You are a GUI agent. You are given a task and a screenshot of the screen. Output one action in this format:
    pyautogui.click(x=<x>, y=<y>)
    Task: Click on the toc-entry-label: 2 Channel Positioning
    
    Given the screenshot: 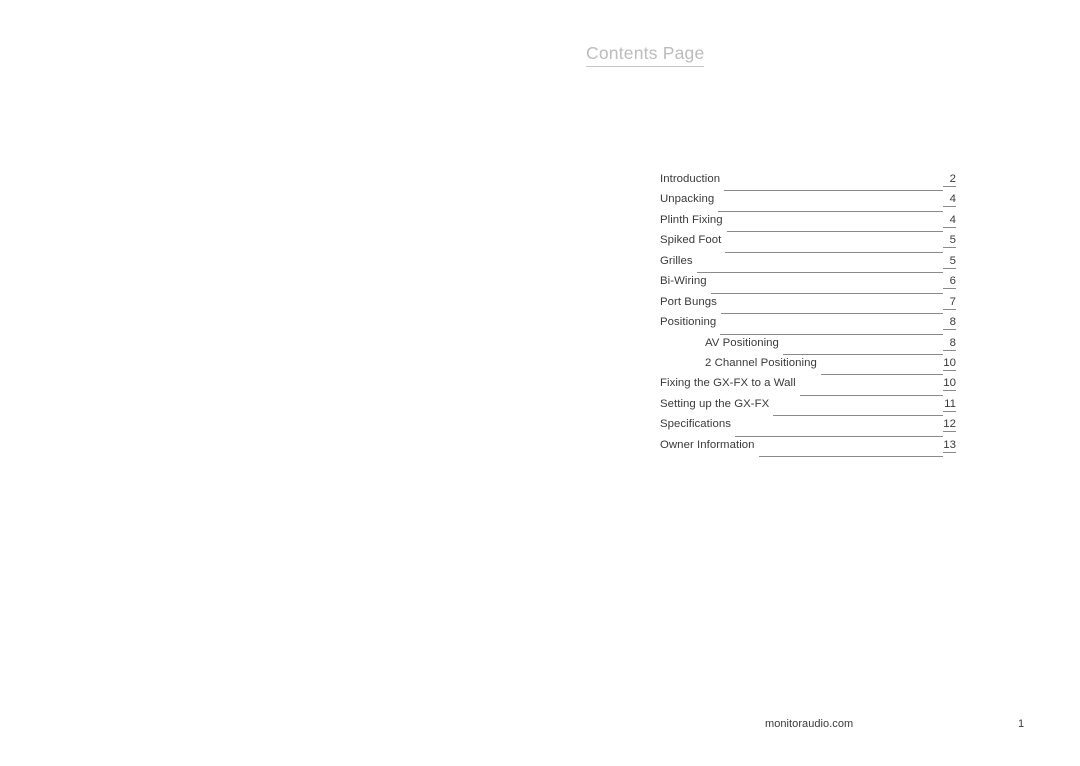 What is the action you would take?
    pyautogui.click(x=761, y=362)
    